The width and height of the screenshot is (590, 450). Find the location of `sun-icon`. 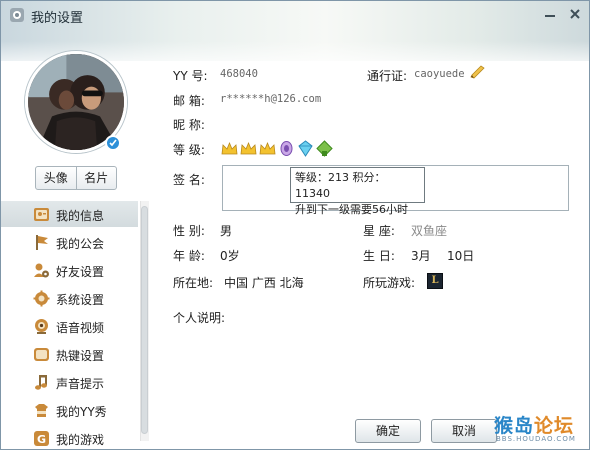

sun-icon is located at coordinates (286, 148).